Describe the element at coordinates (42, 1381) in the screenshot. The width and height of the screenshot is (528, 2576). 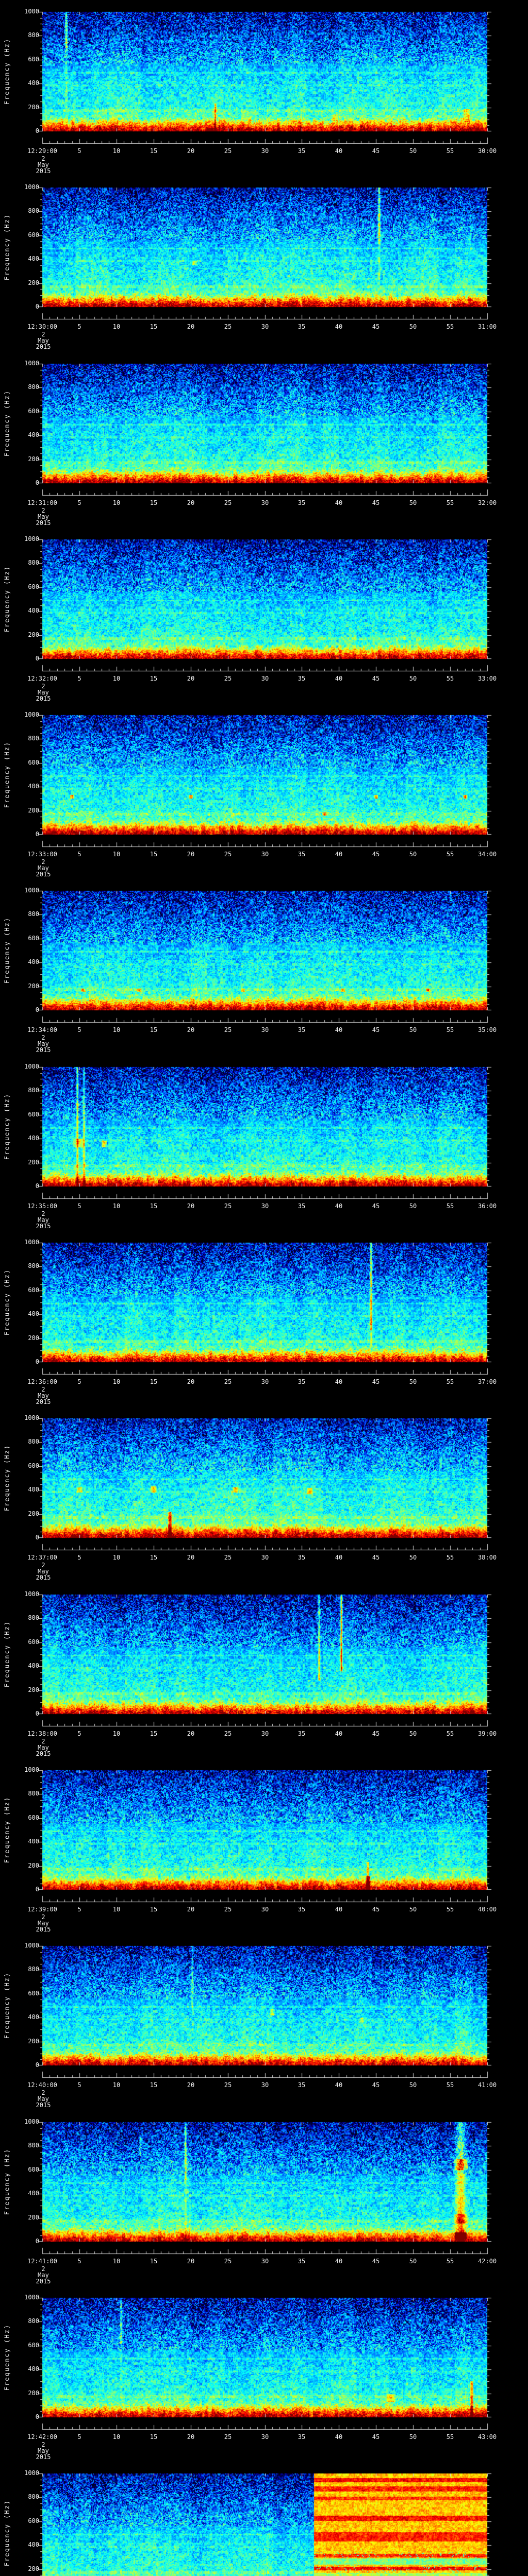
I see `x-start-time-label: 12:36:00` at that location.